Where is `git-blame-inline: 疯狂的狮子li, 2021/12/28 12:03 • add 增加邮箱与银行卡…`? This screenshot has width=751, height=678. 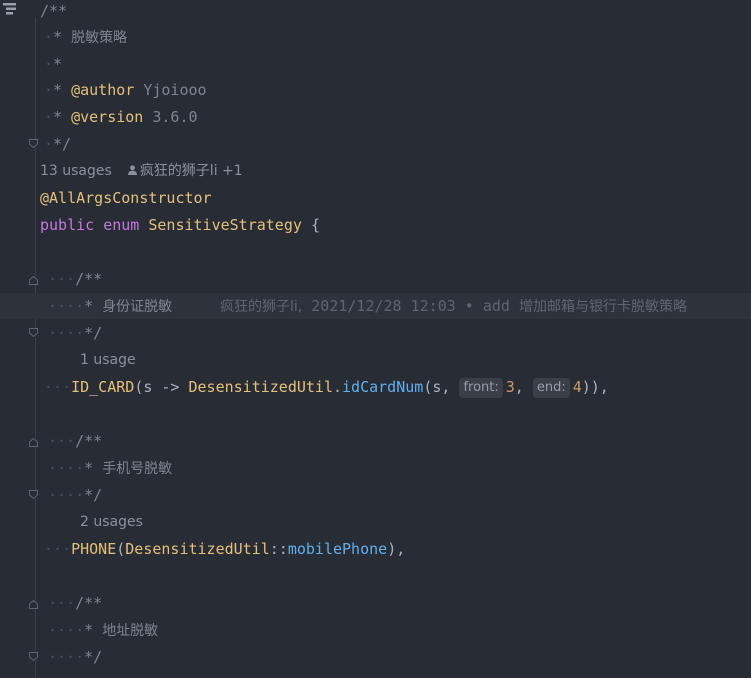
git-blame-inline: 疯狂的狮子li, 2021/12/28 12:03 • add 增加邮箱与银行卡… is located at coordinates (453, 306).